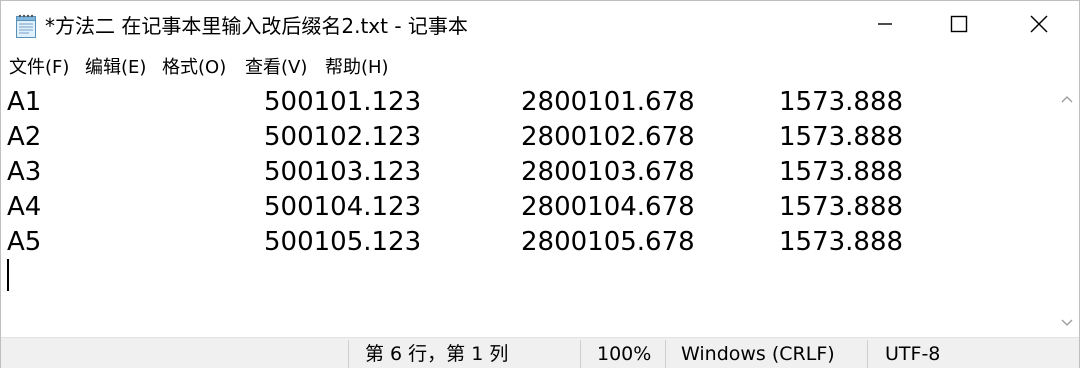  Describe the element at coordinates (608, 172) in the screenshot. I see `y-value: 2800103.678` at that location.